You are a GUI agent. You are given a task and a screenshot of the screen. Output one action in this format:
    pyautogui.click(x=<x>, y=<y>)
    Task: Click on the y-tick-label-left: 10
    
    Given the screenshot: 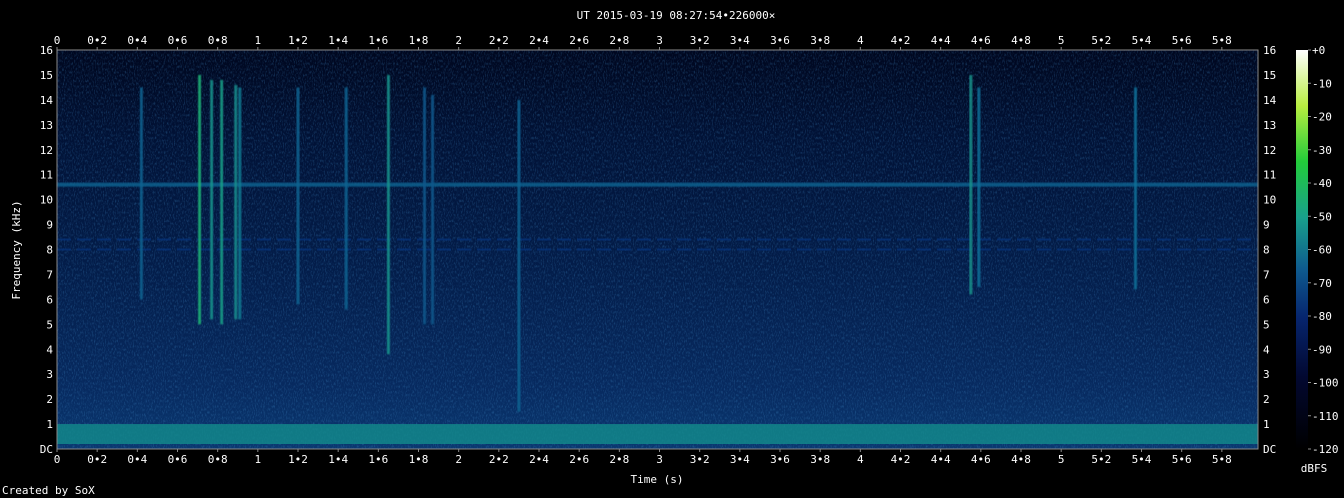 What is the action you would take?
    pyautogui.click(x=46, y=200)
    